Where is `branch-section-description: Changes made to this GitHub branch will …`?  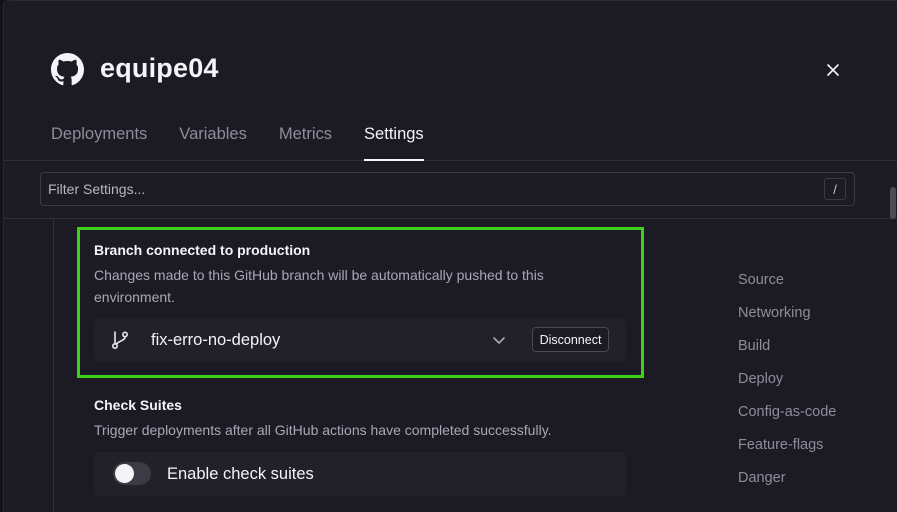
branch-section-description: Changes made to this GitHub branch will … is located at coordinates (319, 286).